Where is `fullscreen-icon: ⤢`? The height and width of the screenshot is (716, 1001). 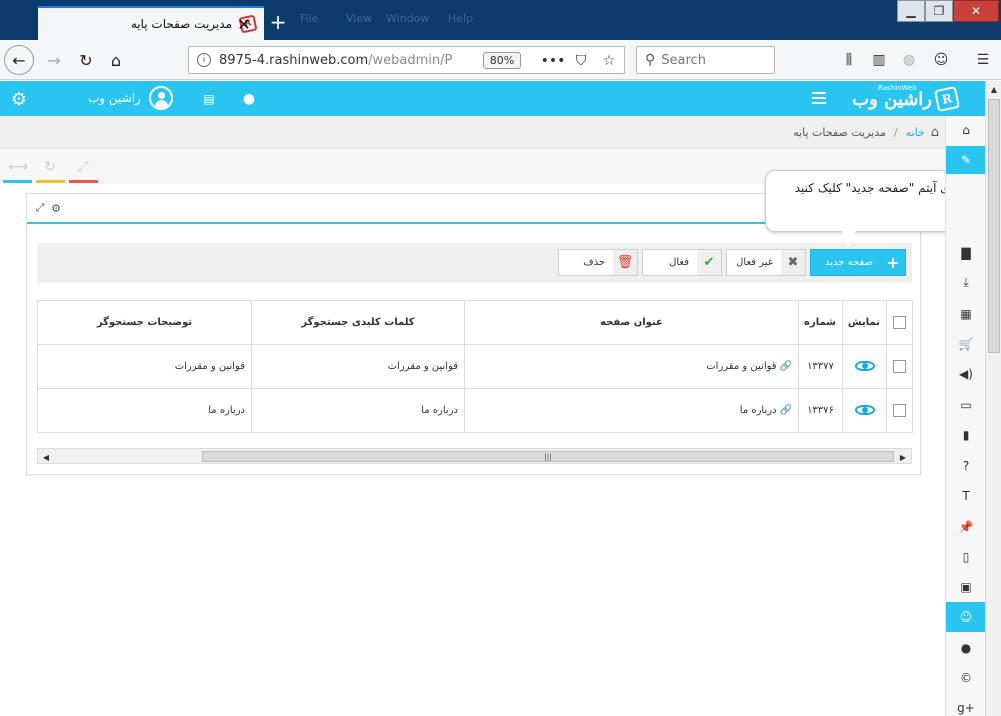
fullscreen-icon: ⤢ is located at coordinates (83, 167).